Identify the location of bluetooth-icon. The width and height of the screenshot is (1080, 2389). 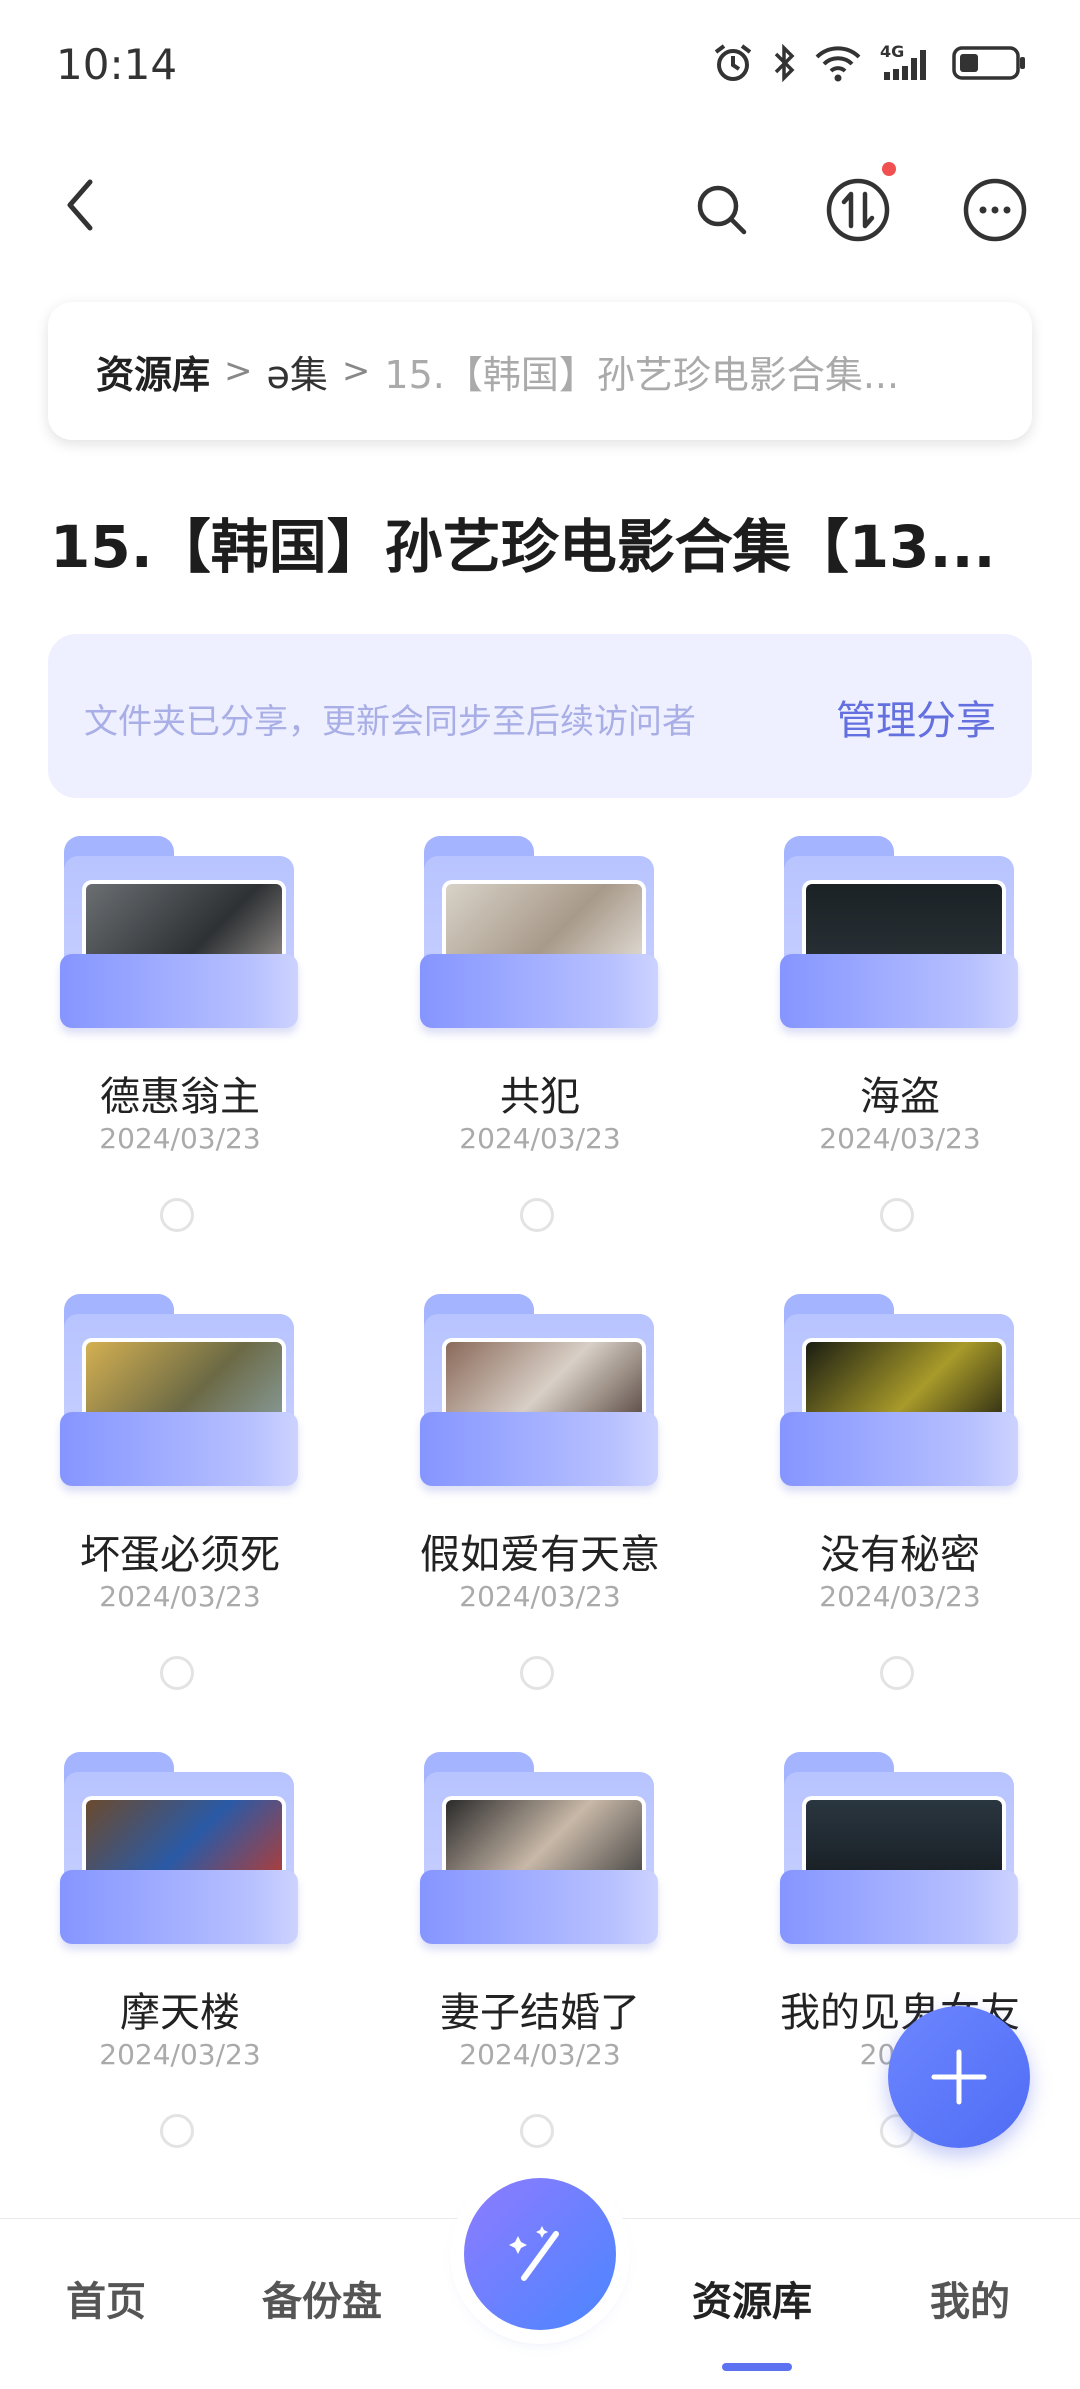
(784, 63).